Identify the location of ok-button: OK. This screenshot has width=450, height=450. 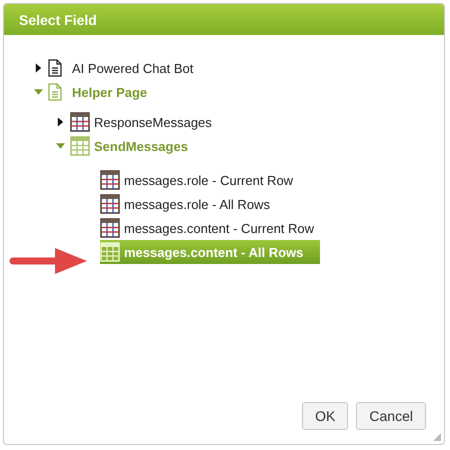
(325, 416).